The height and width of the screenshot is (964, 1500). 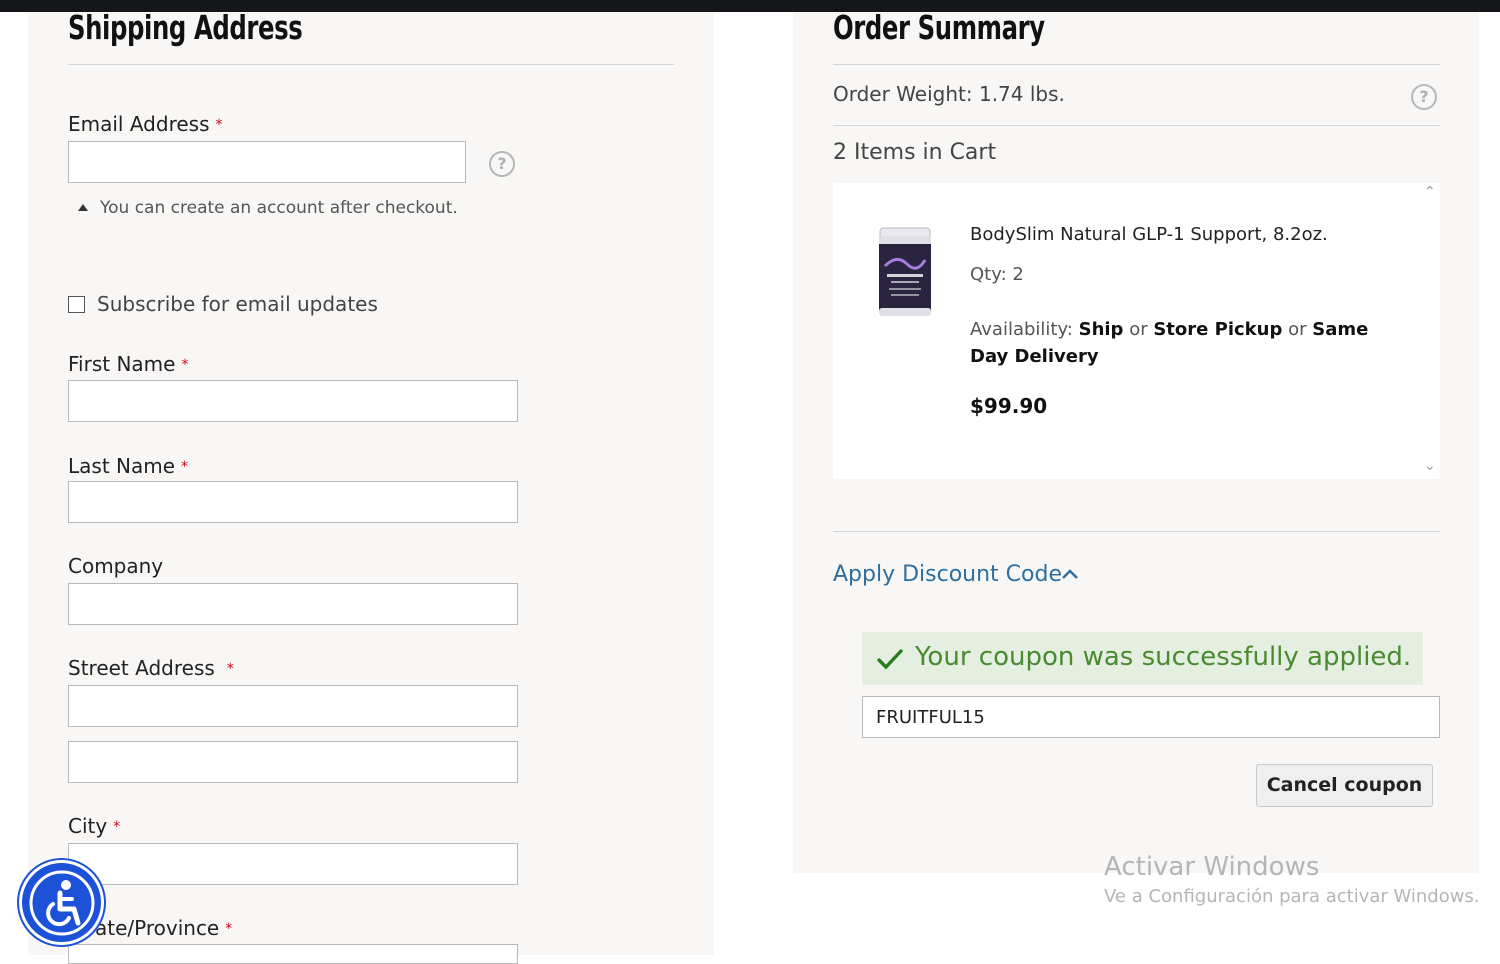 I want to click on state-field, so click(x=293, y=954).